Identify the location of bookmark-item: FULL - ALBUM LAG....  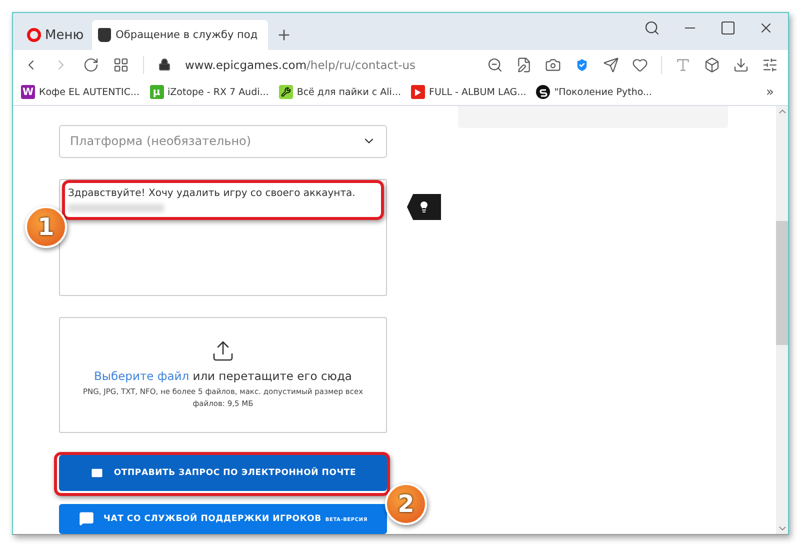
(468, 92).